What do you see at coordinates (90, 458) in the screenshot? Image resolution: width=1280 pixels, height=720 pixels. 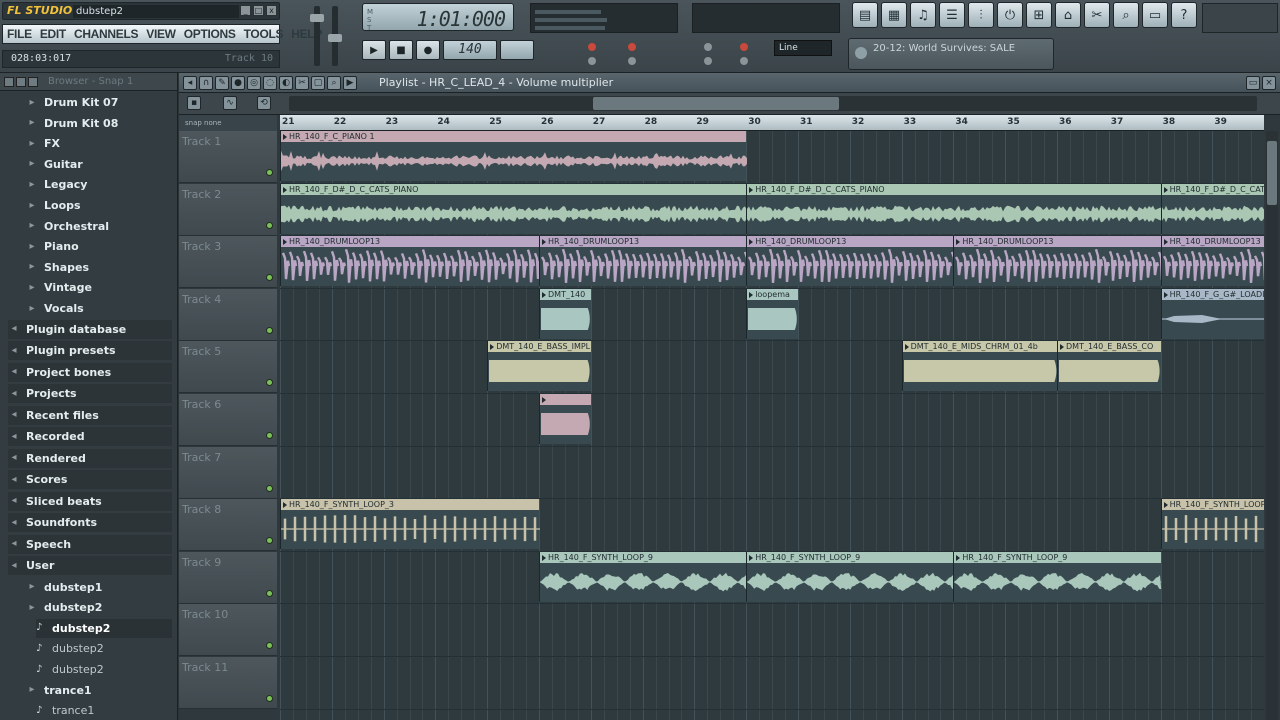 I see `browser-item: ◂ Rendered` at bounding box center [90, 458].